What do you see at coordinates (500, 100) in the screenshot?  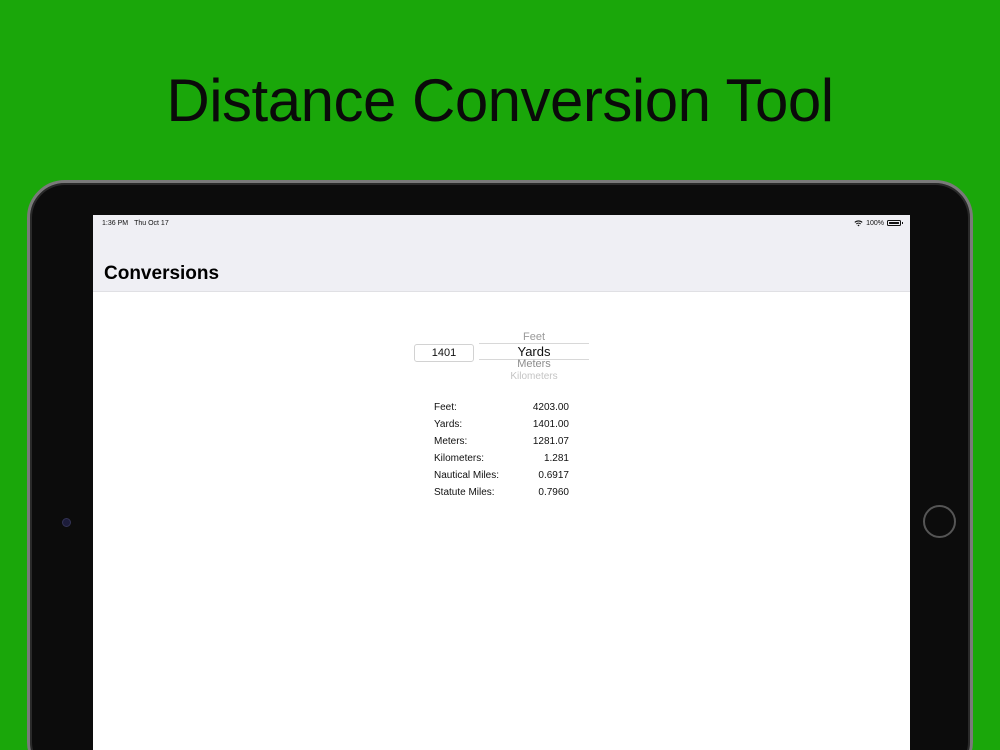 I see `headline: Distance Conversion Tool` at bounding box center [500, 100].